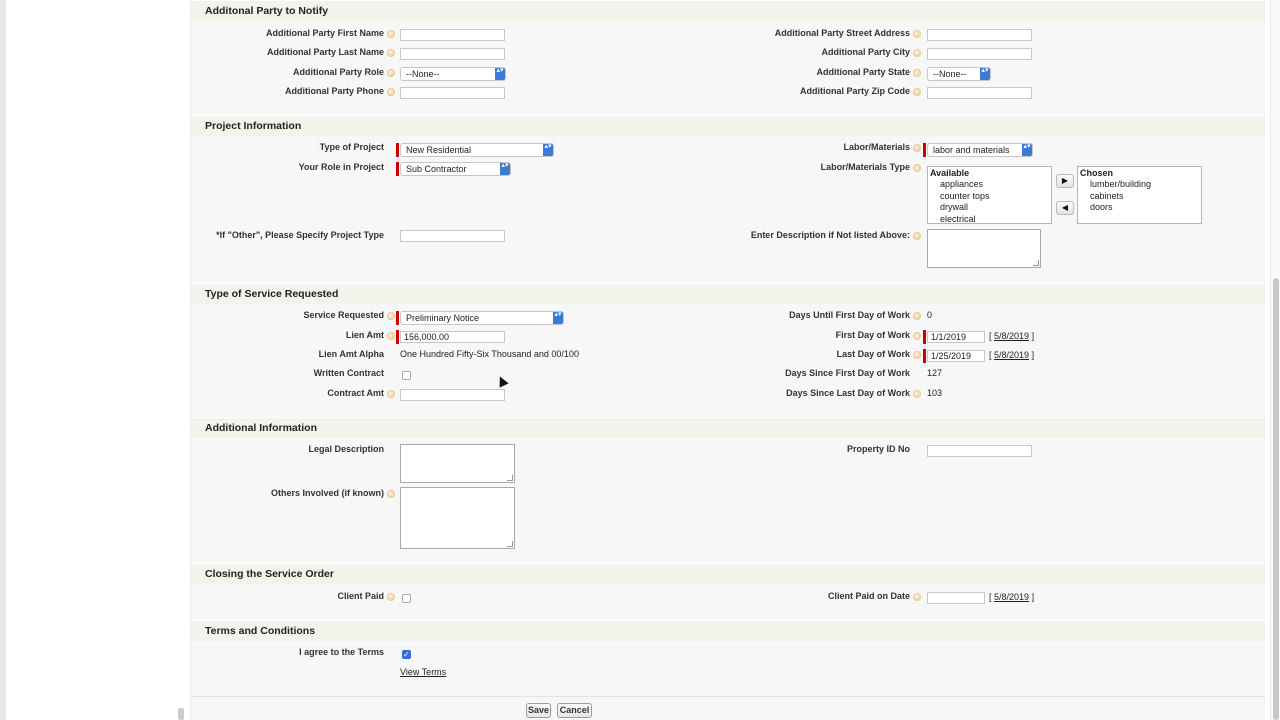 Image resolution: width=1280 pixels, height=720 pixels. I want to click on section-header-additional-party: Additonal Party to Notify, so click(728, 10).